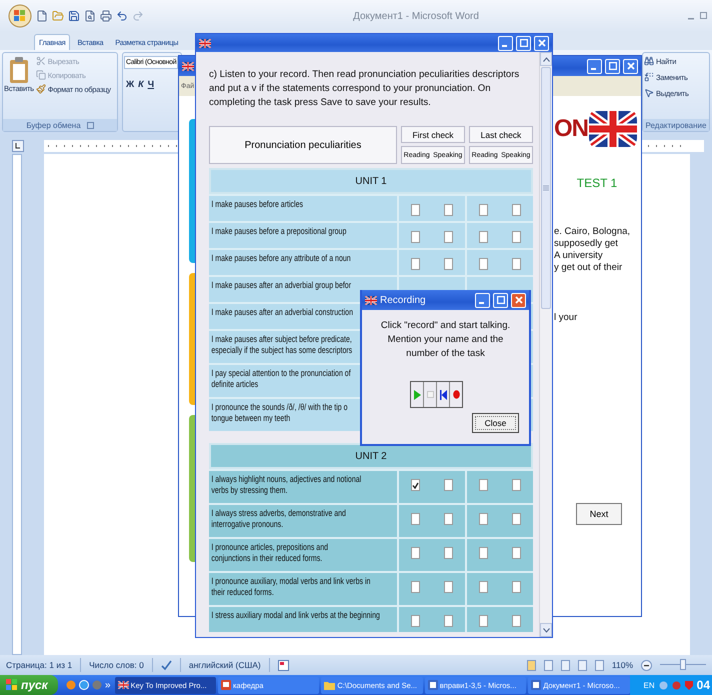 The image size is (712, 695). What do you see at coordinates (257, 204) in the screenshot?
I see `statement-text: I make pauses before articles` at bounding box center [257, 204].